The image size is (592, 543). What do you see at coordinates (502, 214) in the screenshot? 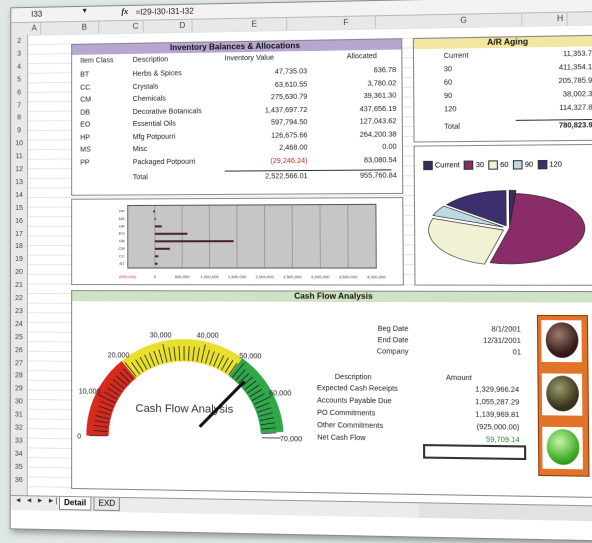
I see `ar-pie-chart: Current 30 60 90 120` at bounding box center [502, 214].